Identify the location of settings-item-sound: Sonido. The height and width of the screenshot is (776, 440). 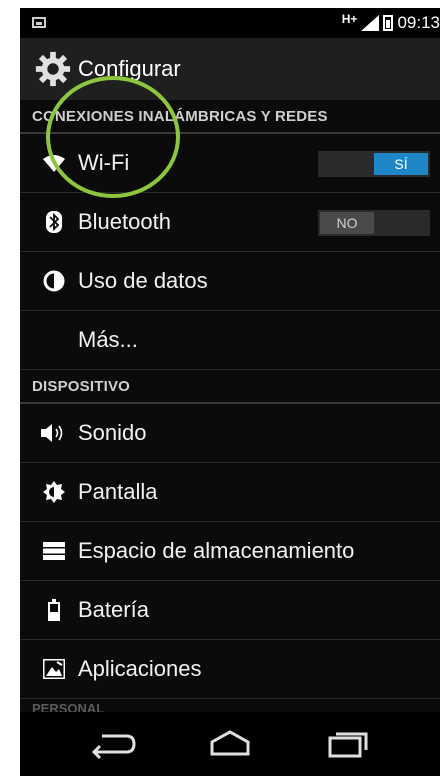
(230, 433).